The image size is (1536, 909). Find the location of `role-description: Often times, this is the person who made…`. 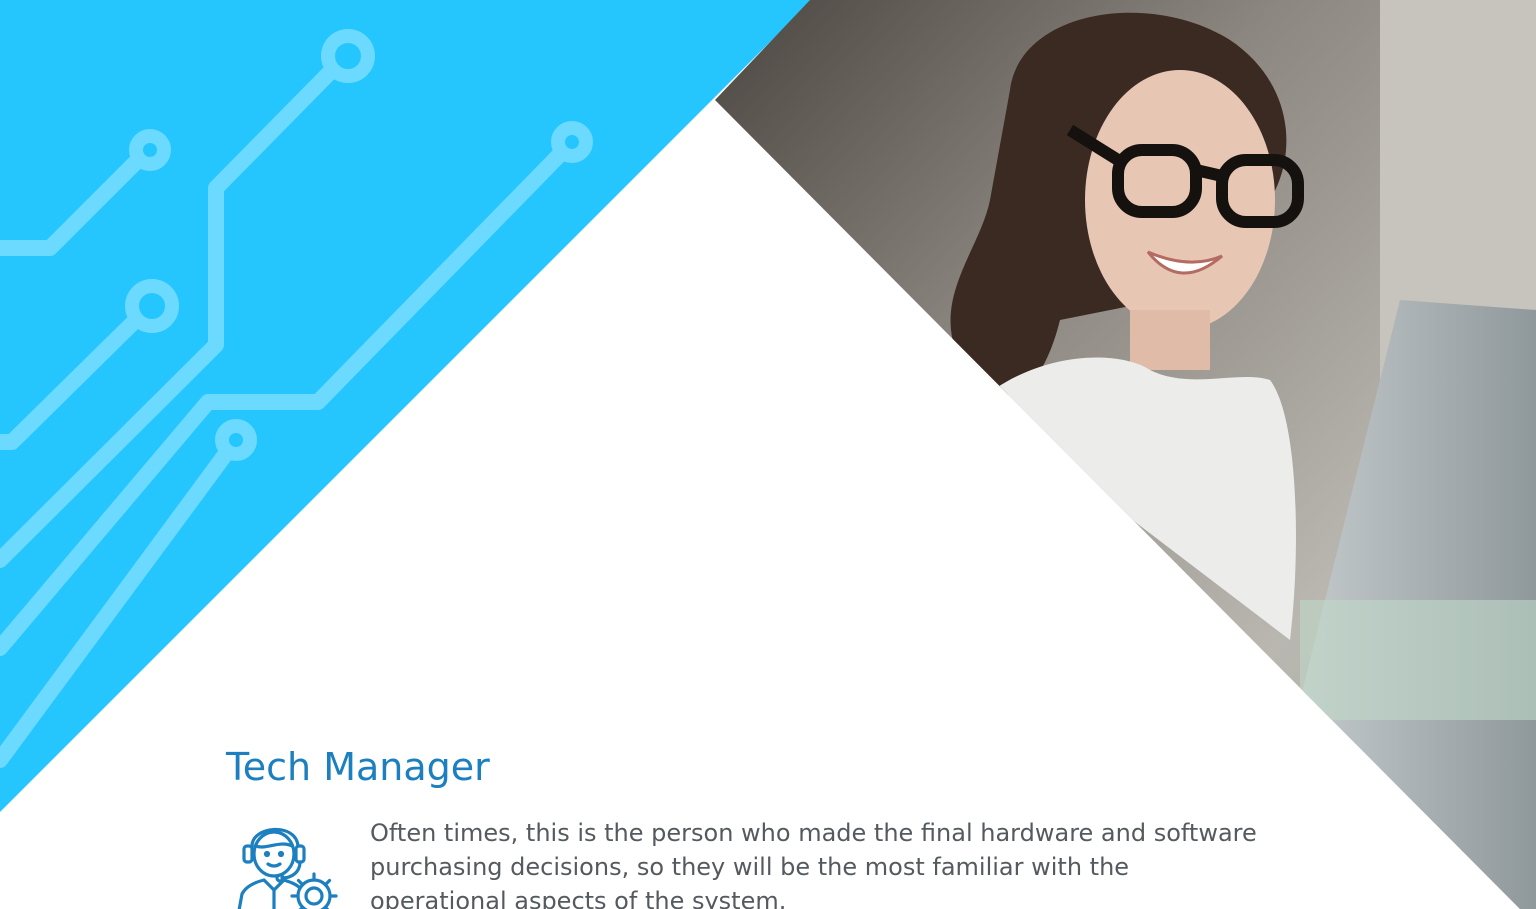

role-description: Often times, this is the person who made… is located at coordinates (813, 864).